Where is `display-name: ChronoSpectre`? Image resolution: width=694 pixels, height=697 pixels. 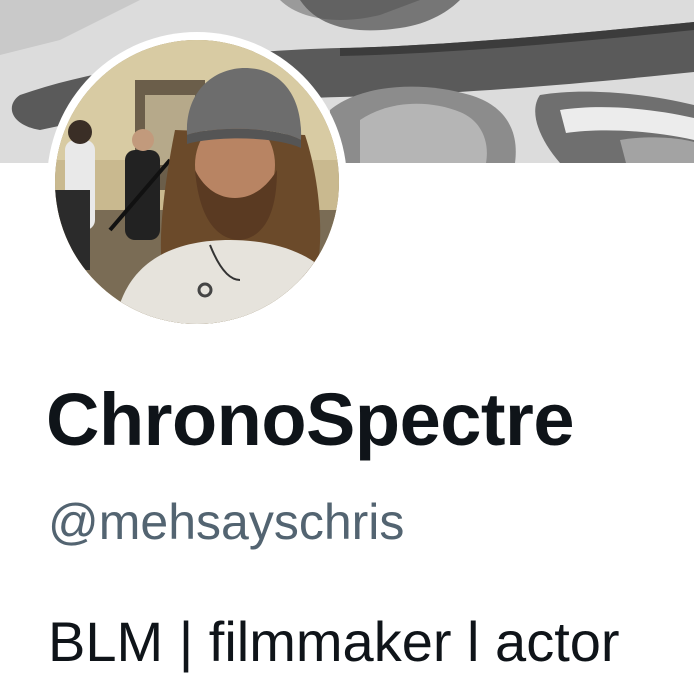 display-name: ChronoSpectre is located at coordinates (310, 419).